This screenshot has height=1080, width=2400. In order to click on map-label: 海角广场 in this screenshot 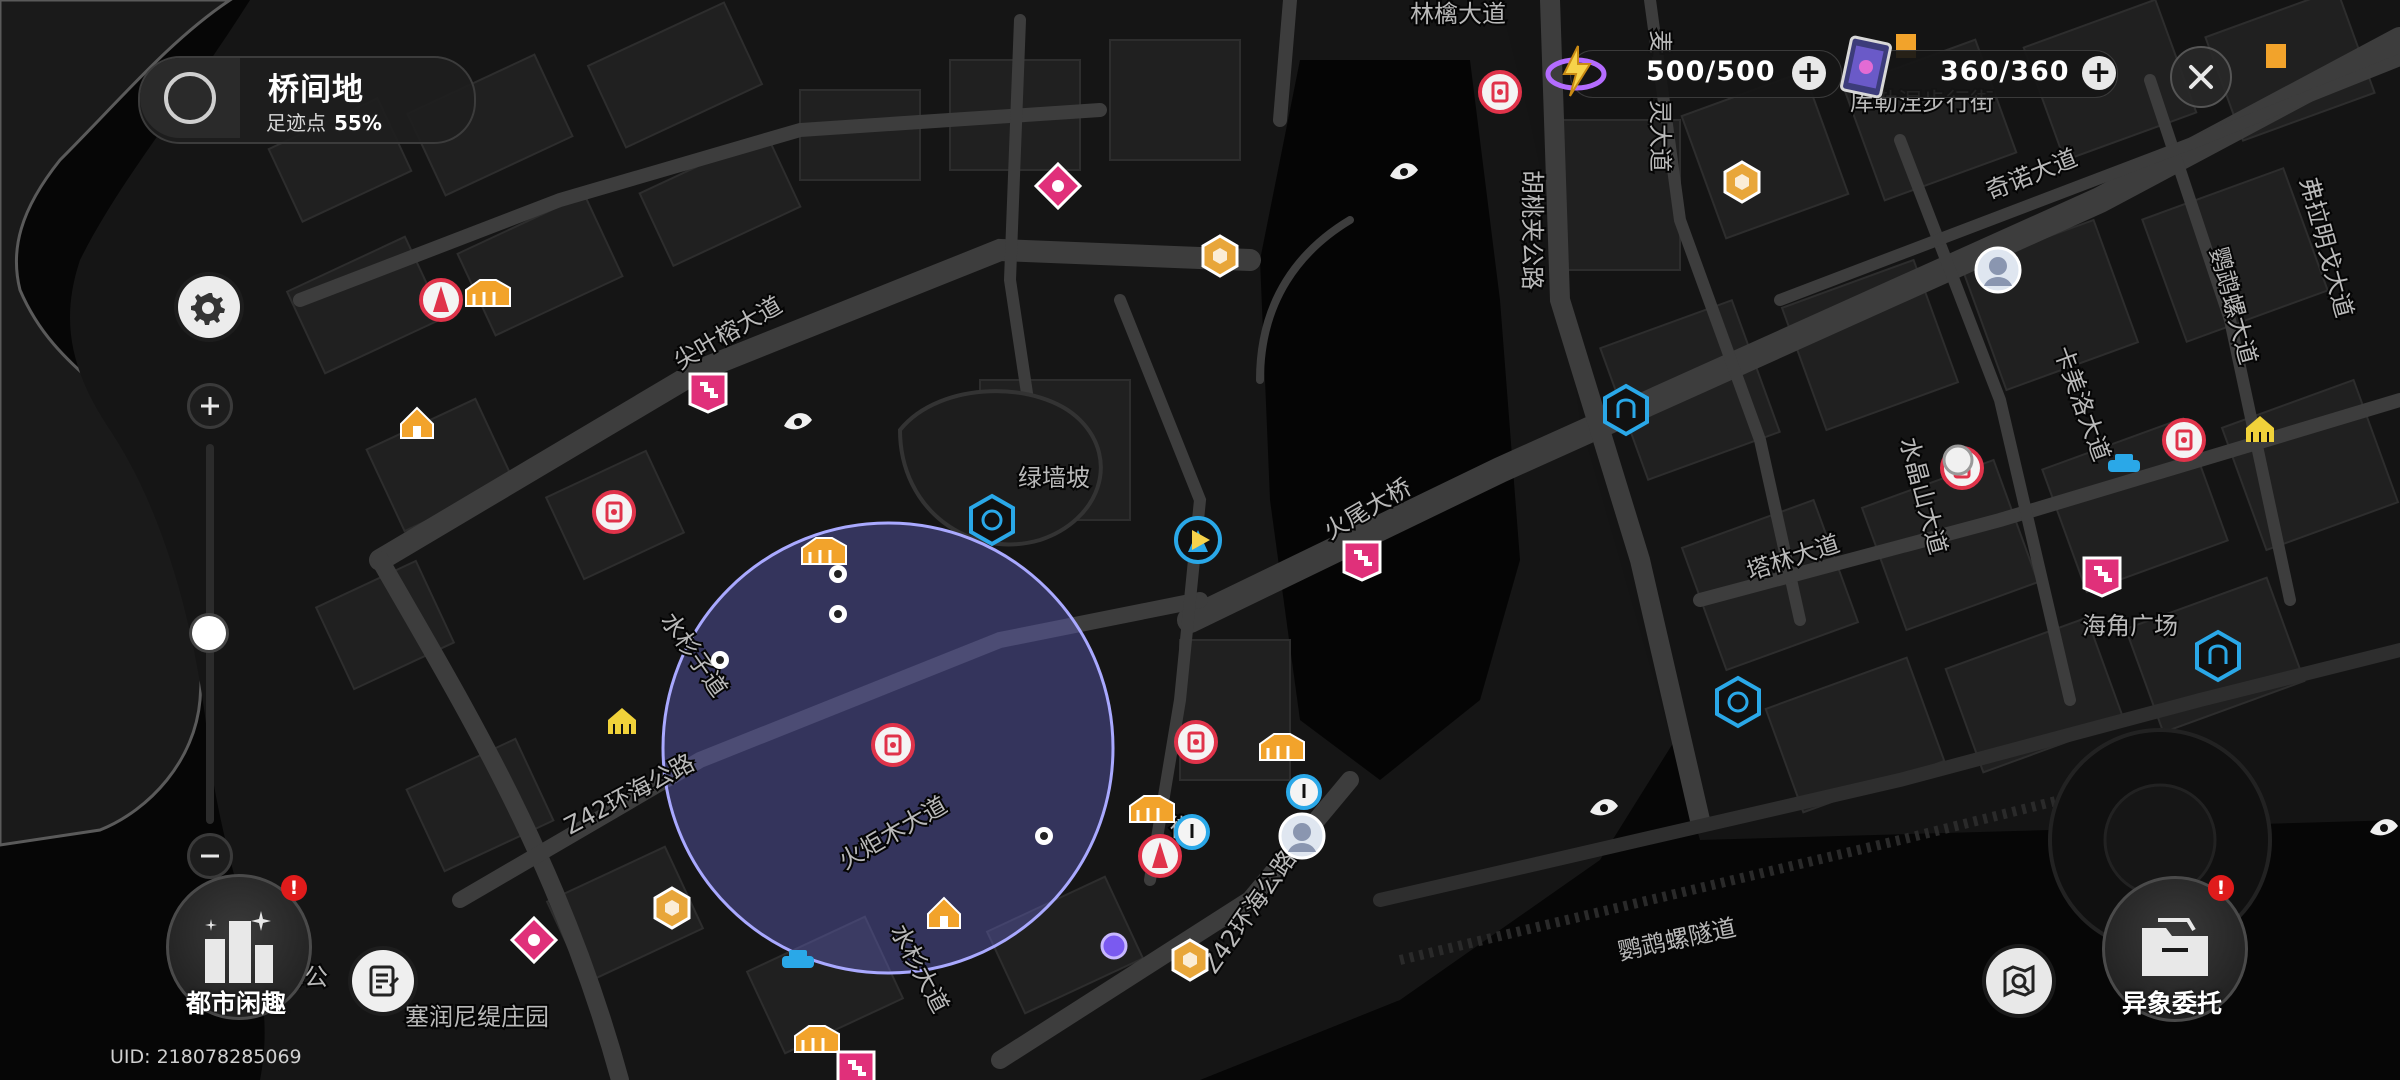, I will do `click(2130, 626)`.